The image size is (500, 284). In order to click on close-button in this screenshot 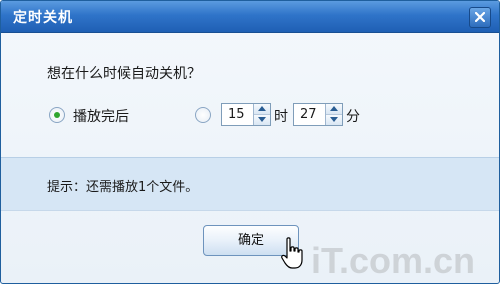, I will do `click(480, 17)`.